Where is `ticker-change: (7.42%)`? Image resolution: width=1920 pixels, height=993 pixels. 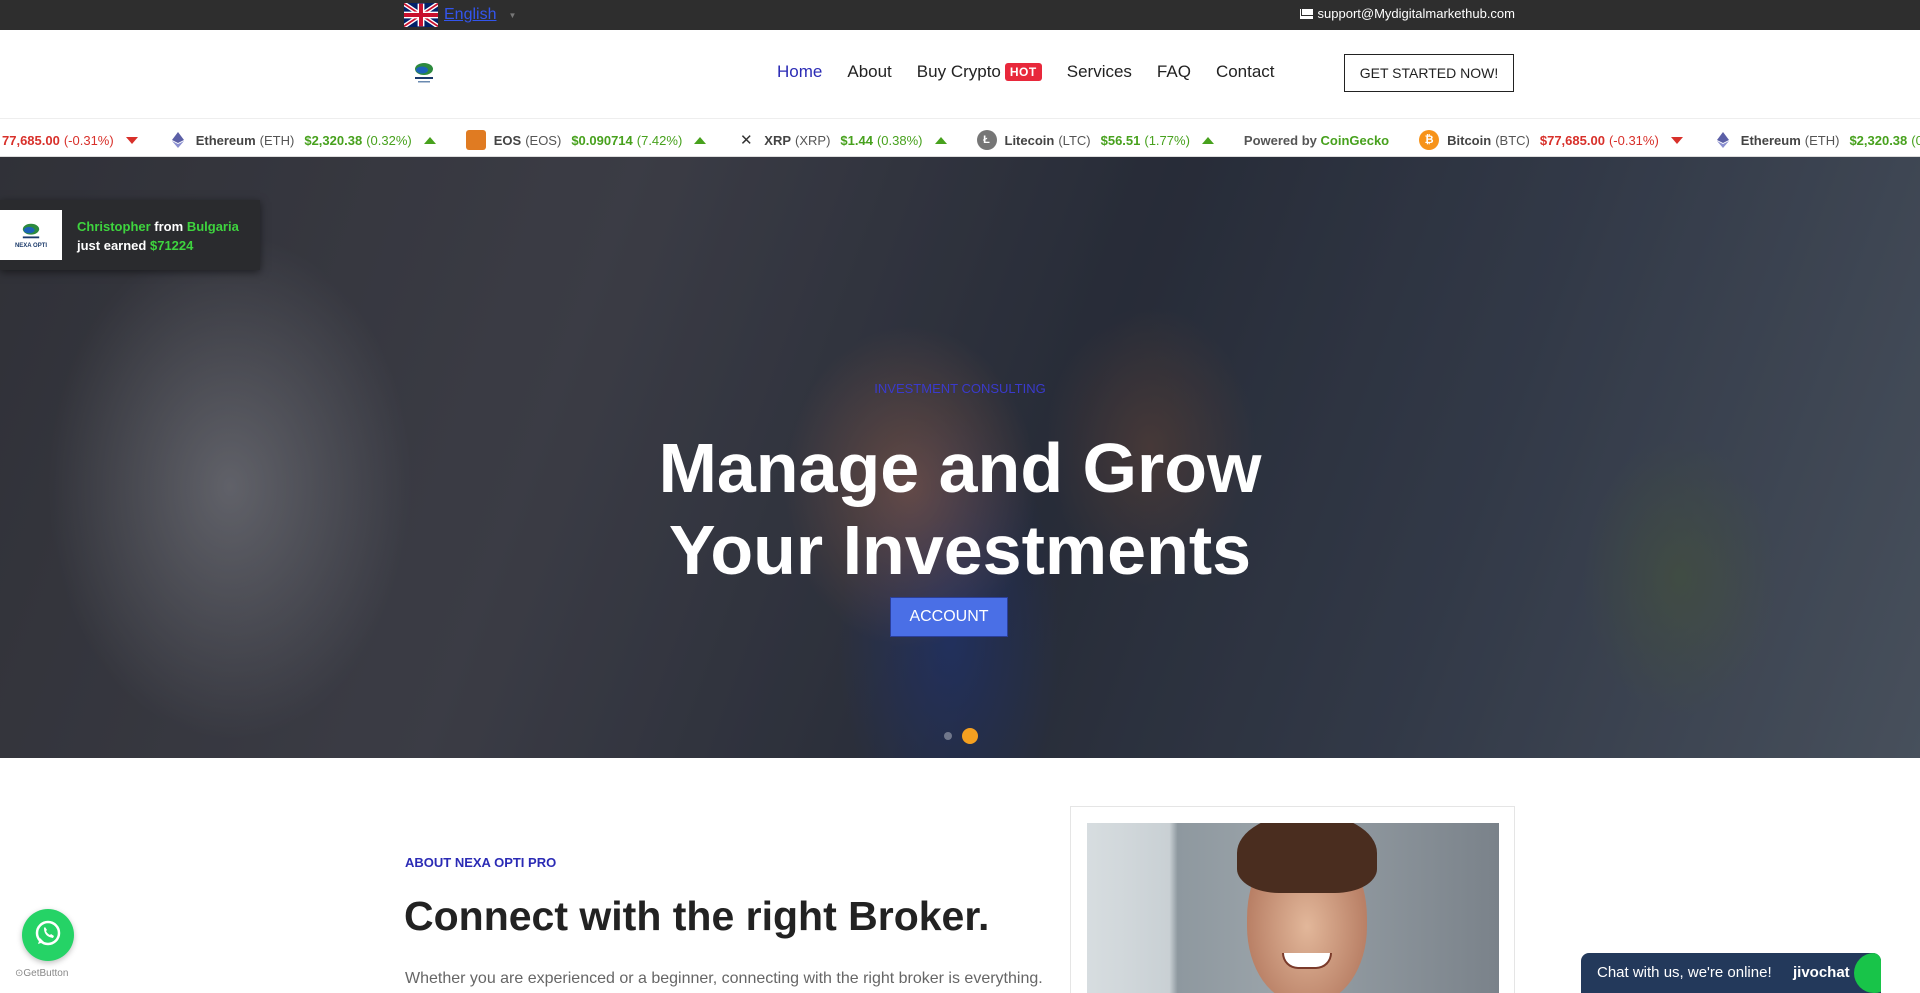 ticker-change: (7.42%) is located at coordinates (659, 140).